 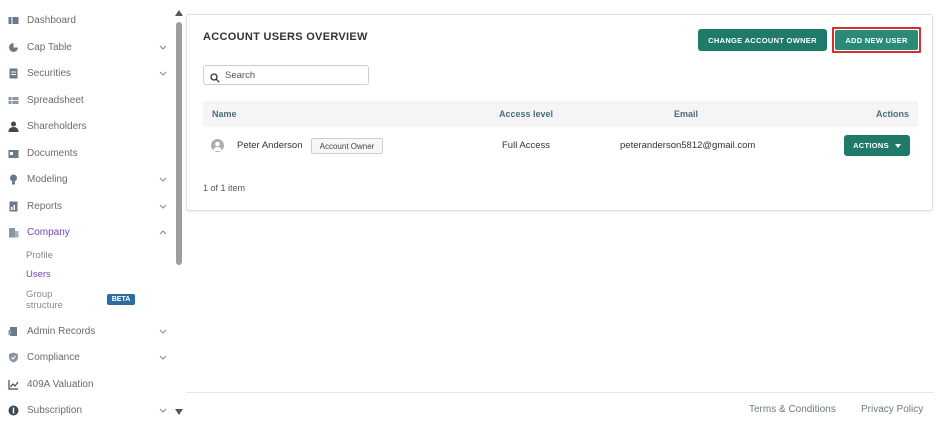 I want to click on shield-icon, so click(x=13, y=357).